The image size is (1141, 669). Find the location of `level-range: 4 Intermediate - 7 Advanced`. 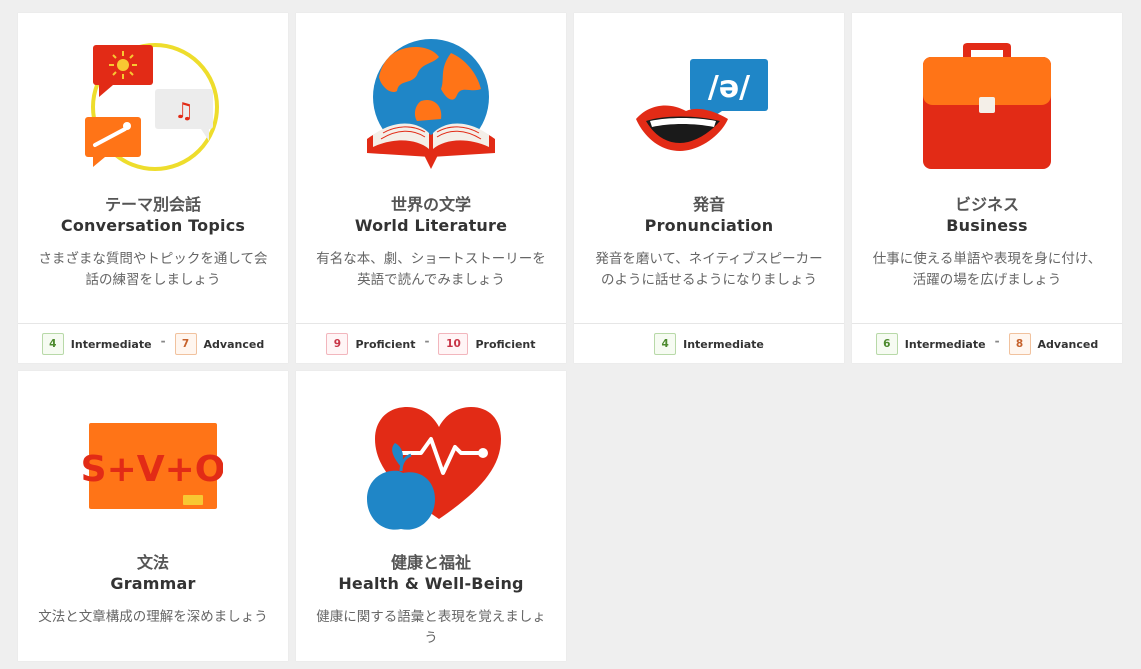

level-range: 4 Intermediate - 7 Advanced is located at coordinates (153, 343).